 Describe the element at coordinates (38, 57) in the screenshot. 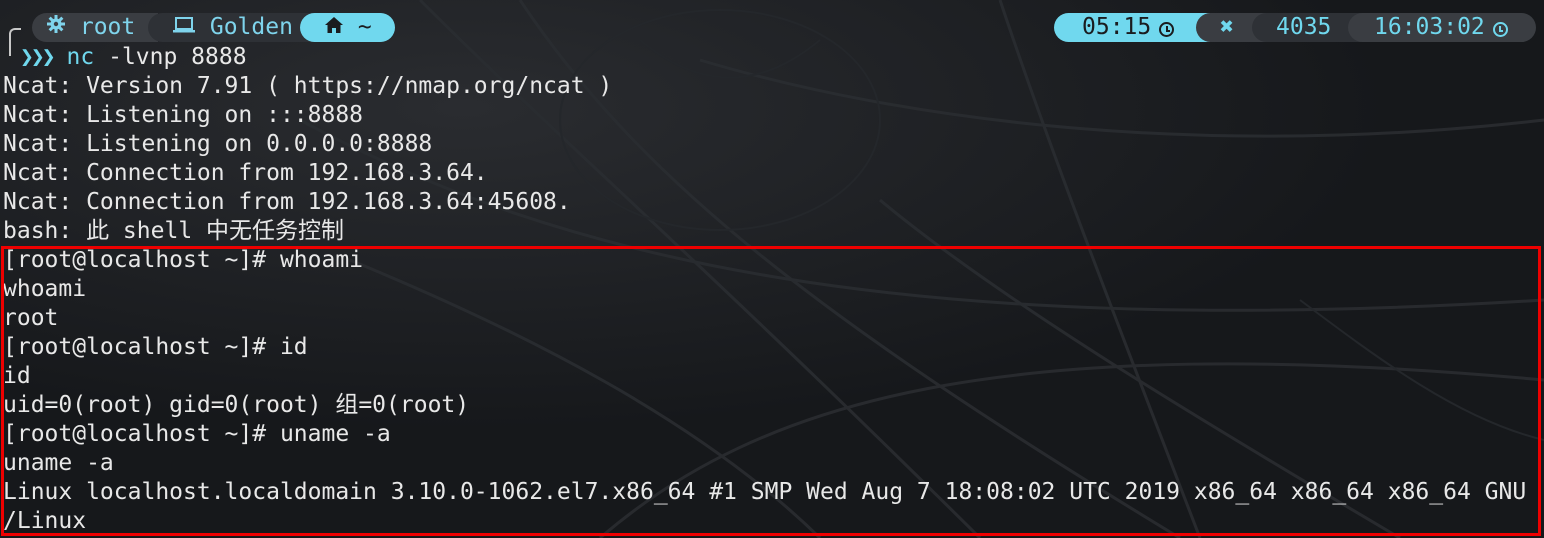

I see `prompt-arrows: ❯❯❯` at that location.